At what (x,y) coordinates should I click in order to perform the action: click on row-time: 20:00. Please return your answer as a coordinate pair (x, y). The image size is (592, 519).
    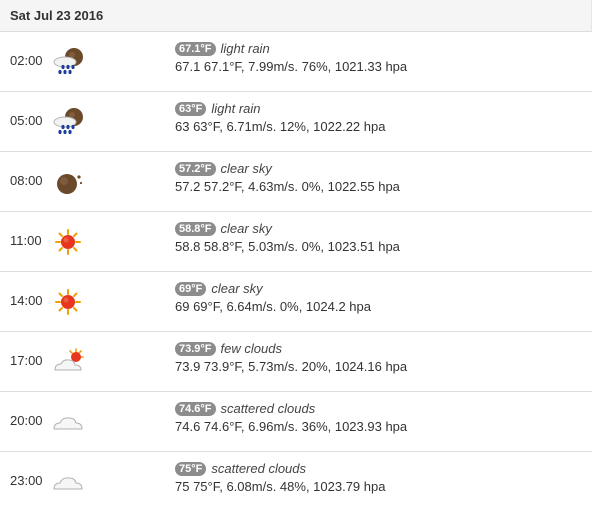
    Looking at the image, I should click on (26, 420).